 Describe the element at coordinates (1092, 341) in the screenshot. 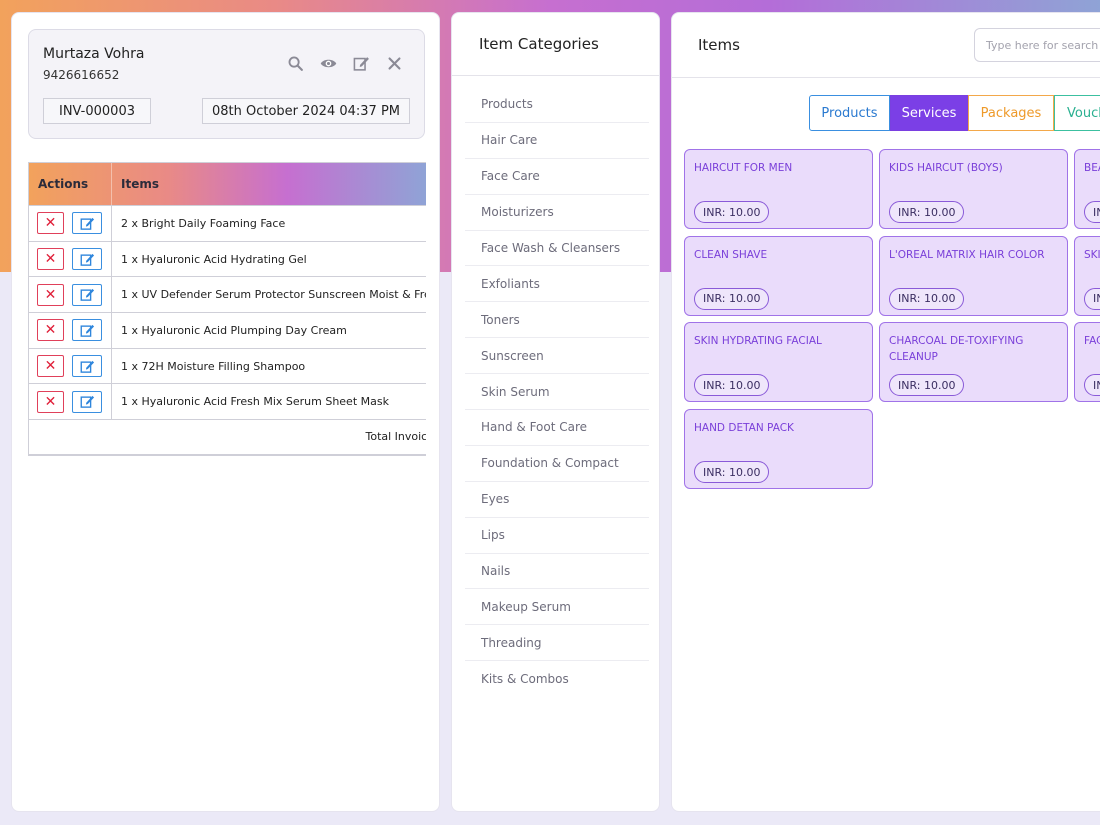

I see `service-name: FACE` at that location.